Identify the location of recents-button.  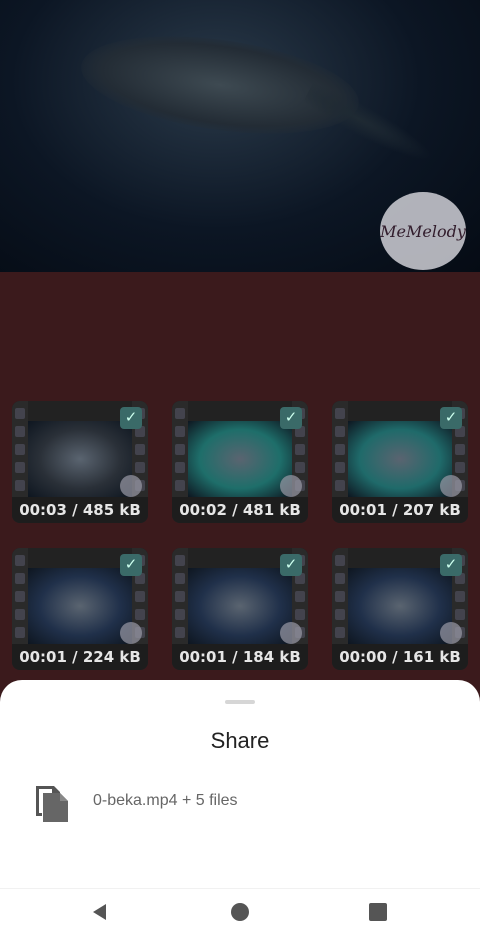
(378, 911).